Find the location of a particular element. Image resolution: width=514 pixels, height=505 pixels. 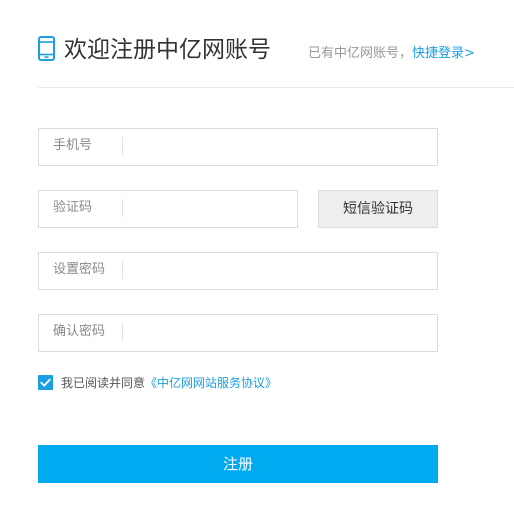

agreement-checkbox is located at coordinates (45, 382).